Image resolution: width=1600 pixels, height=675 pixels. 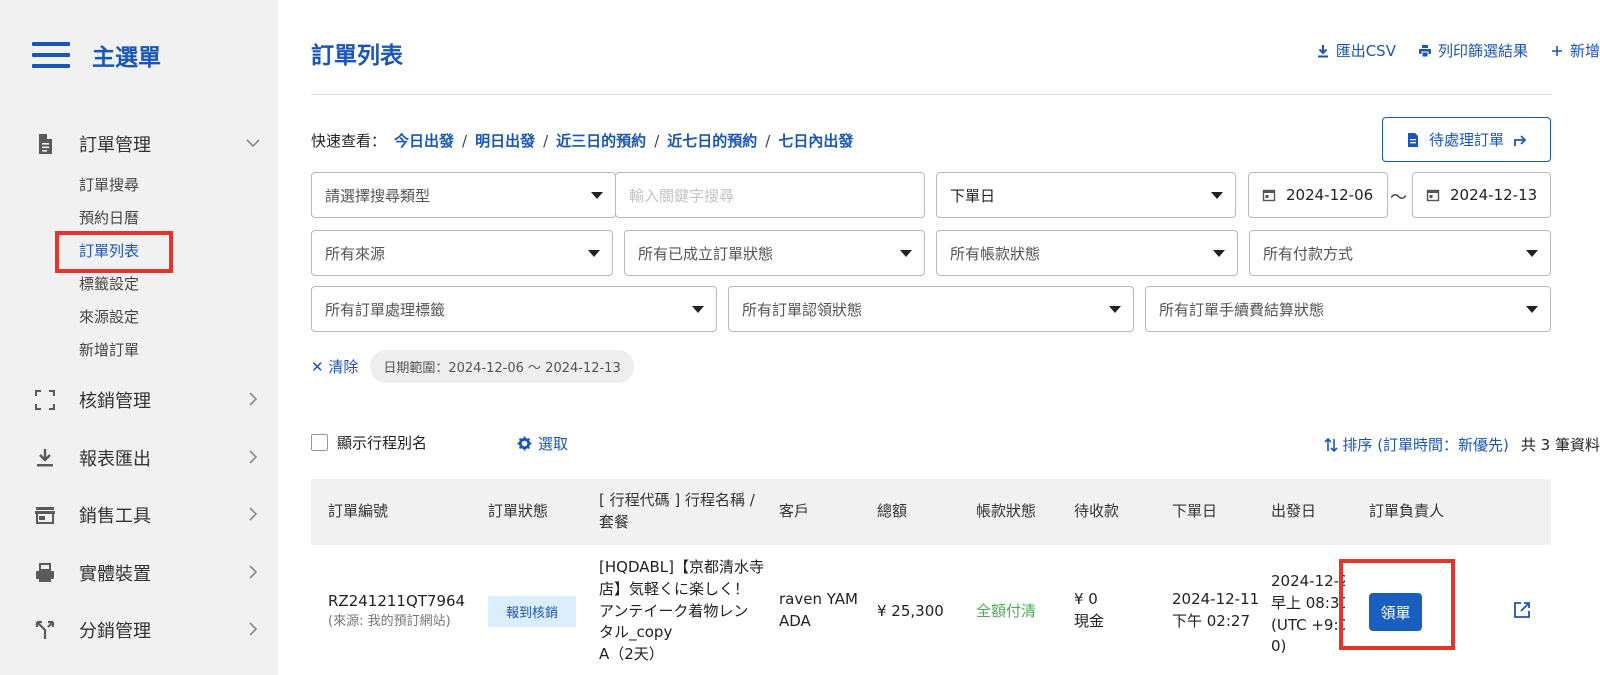 I want to click on product-line: [HQDABL]【京都清水寺, so click(x=681, y=567).